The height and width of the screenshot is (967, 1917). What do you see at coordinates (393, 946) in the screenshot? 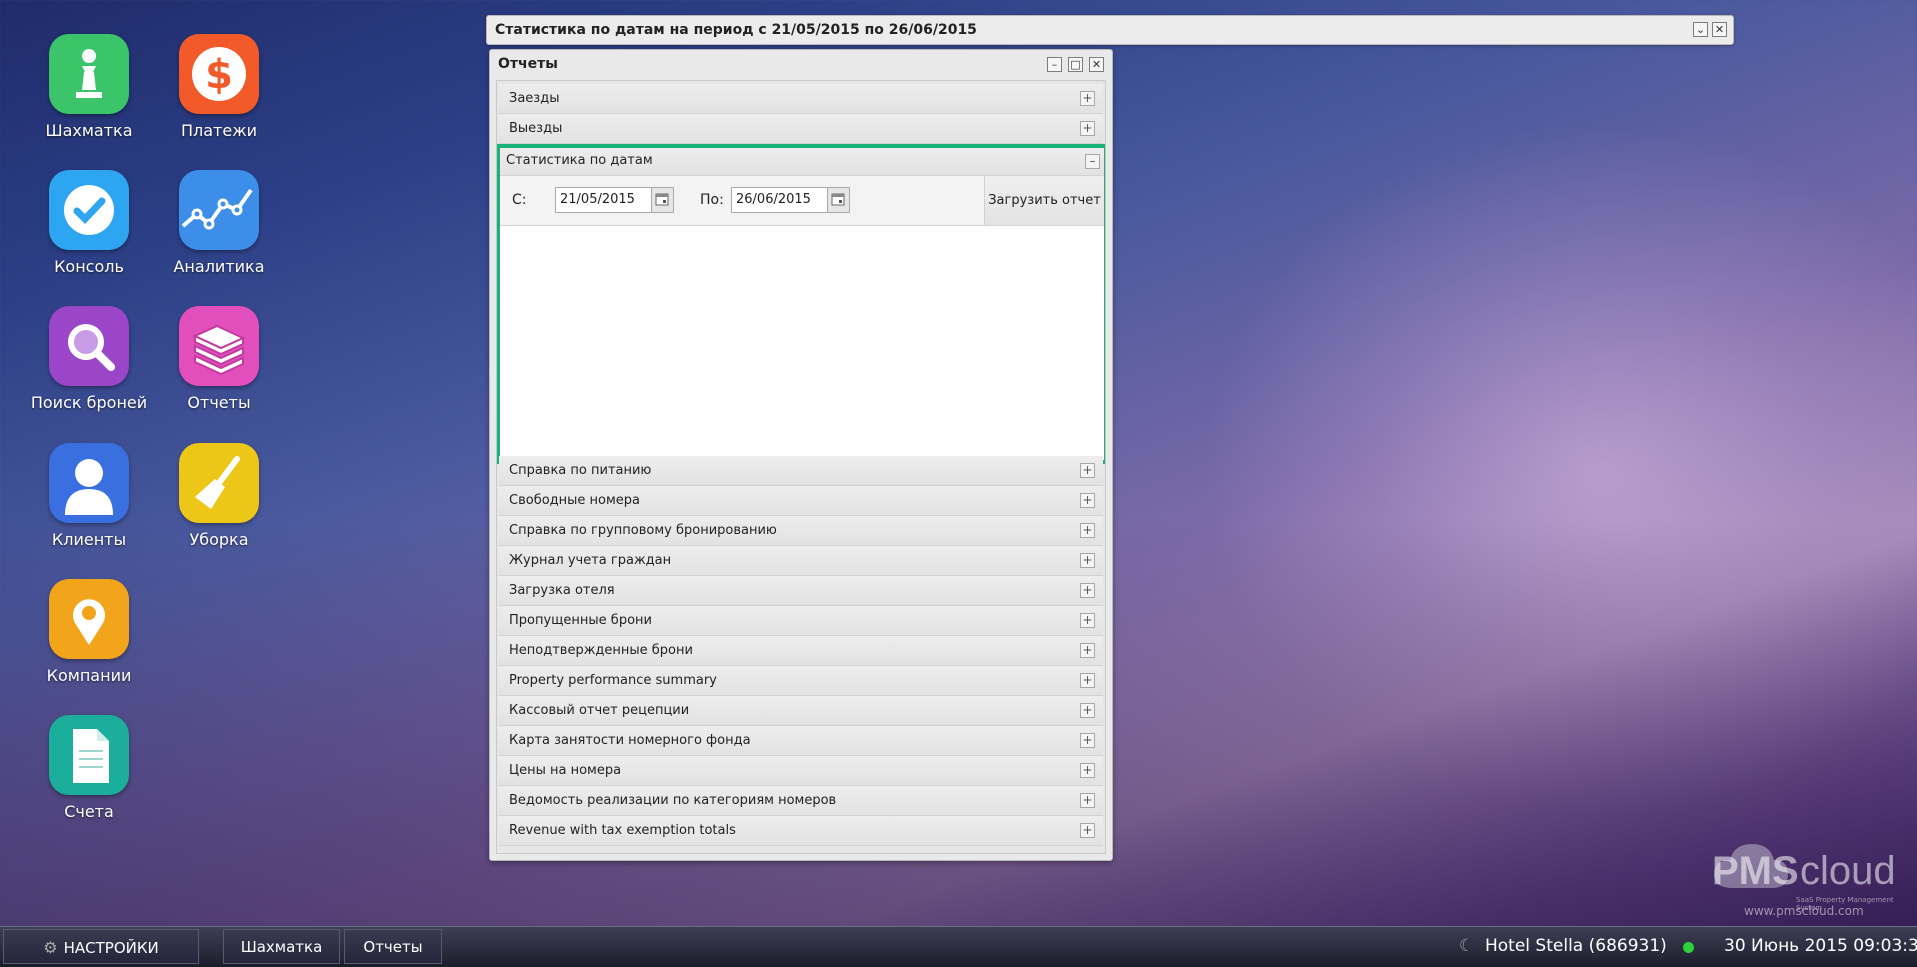
I see `taskbar-tab-reports: Отчеты` at bounding box center [393, 946].